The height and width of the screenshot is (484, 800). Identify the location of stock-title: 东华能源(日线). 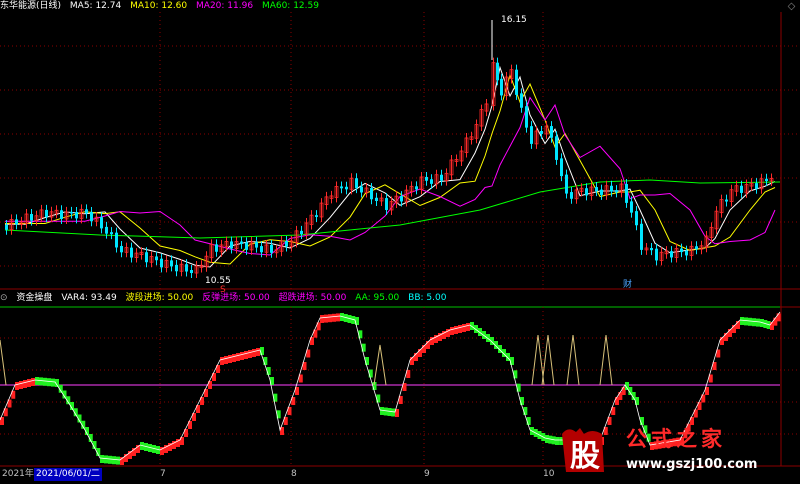
(30, 6).